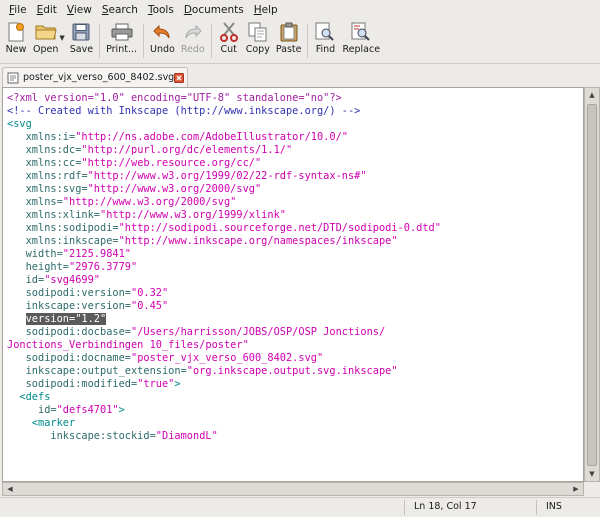 The width and height of the screenshot is (600, 517). What do you see at coordinates (10, 489) in the screenshot?
I see `scroll-left-arrow-icon: ◀` at bounding box center [10, 489].